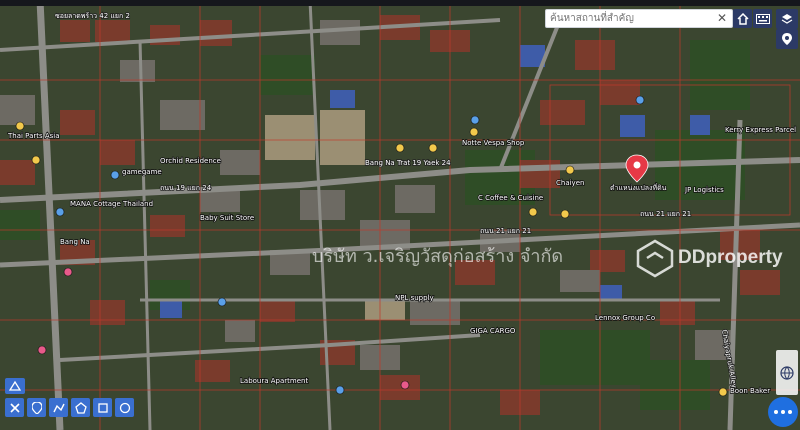  I want to click on place-label: Chaiyen, so click(570, 183).